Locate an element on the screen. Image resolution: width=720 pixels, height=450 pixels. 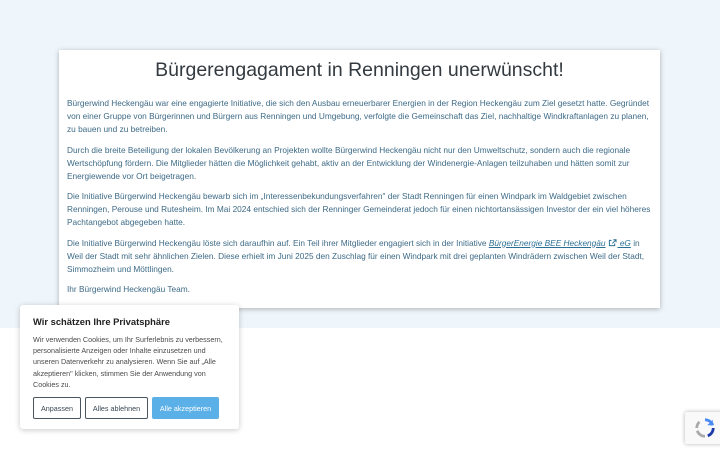
recaptcha-badge is located at coordinates (702, 428).